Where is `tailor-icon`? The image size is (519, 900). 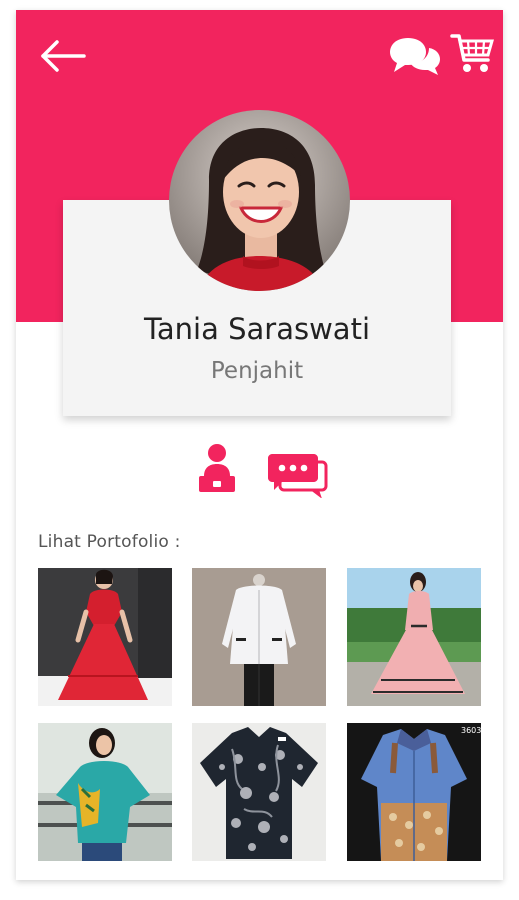 tailor-icon is located at coordinates (217, 468).